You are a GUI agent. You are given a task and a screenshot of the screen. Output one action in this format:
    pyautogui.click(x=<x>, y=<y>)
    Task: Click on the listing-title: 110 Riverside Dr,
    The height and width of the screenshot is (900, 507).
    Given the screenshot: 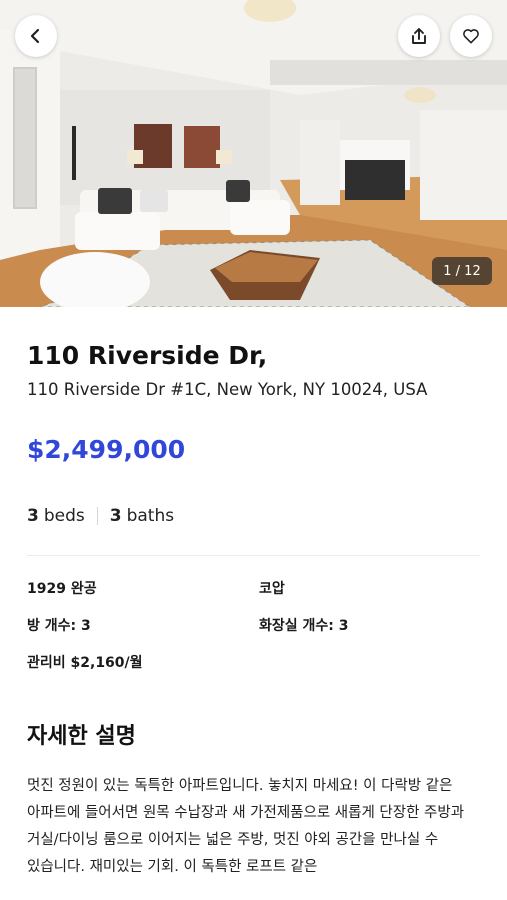 What is the action you would take?
    pyautogui.click(x=147, y=355)
    